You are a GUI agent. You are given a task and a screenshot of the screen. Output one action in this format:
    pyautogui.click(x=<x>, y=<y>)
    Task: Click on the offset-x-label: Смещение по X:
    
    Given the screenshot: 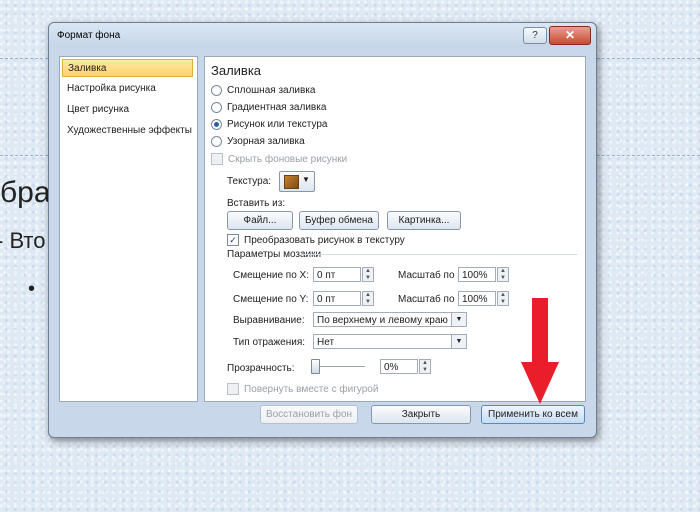 What is the action you would take?
    pyautogui.click(x=271, y=275)
    